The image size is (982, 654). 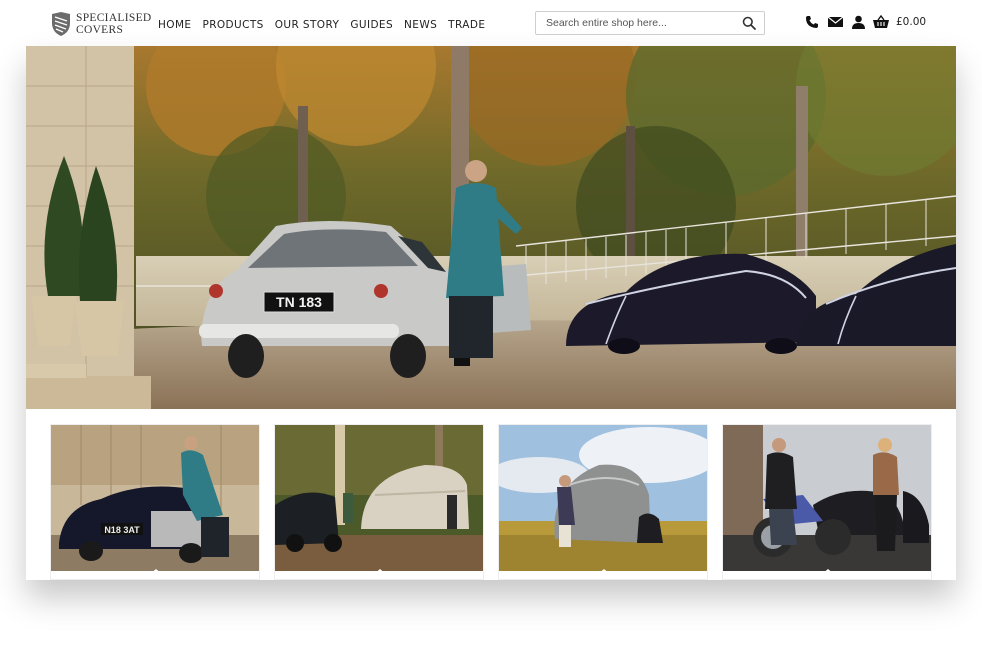 What do you see at coordinates (61, 24) in the screenshot?
I see `shield-logo-icon` at bounding box center [61, 24].